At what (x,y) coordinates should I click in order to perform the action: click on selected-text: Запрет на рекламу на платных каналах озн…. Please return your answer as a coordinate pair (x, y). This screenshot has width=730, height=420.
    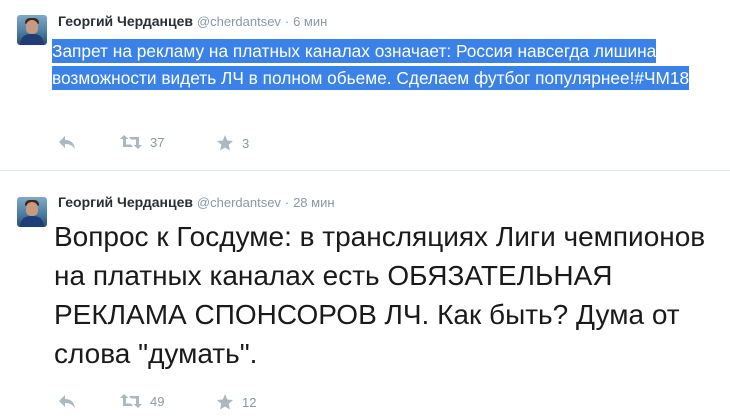
    Looking at the image, I should click on (371, 64).